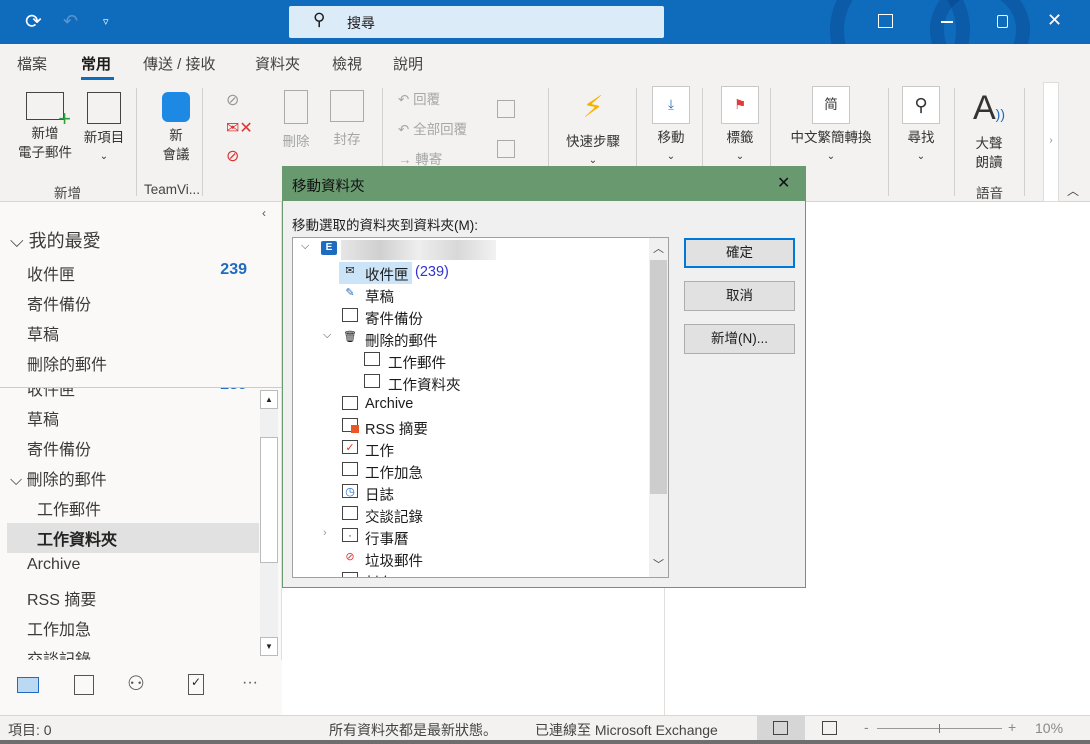 This screenshot has height=744, width=1090. I want to click on favorite-item-deleted: 刪除的郵件, so click(67, 363).